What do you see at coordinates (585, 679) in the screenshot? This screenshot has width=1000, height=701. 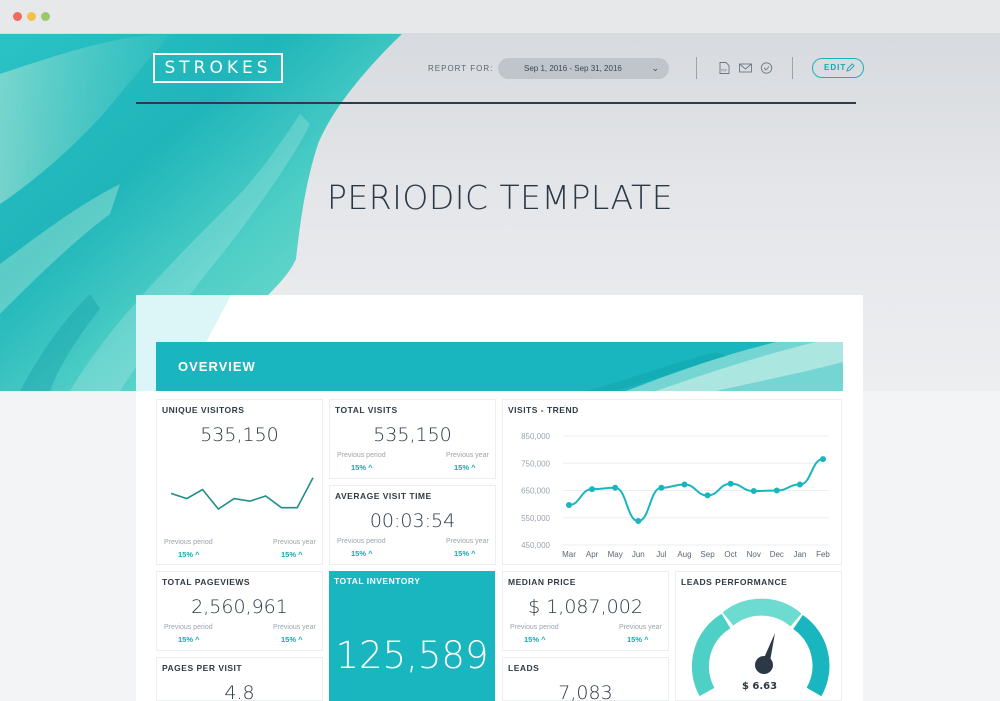 I see `leads-card: LEADS 7,083` at bounding box center [585, 679].